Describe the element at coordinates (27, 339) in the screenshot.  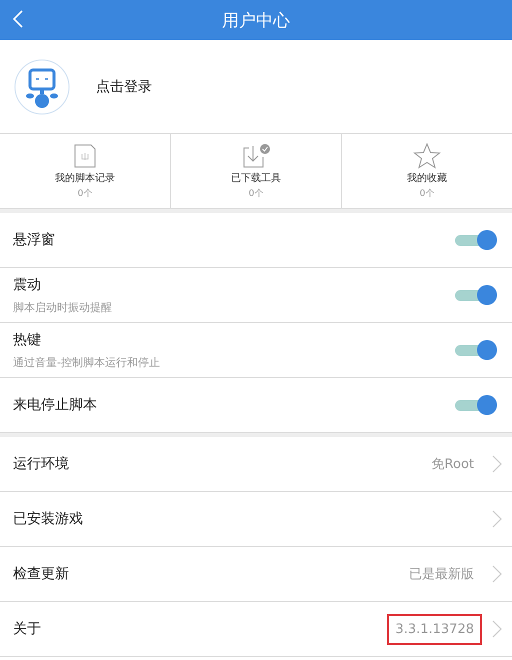
I see `setting-label: 热键` at that location.